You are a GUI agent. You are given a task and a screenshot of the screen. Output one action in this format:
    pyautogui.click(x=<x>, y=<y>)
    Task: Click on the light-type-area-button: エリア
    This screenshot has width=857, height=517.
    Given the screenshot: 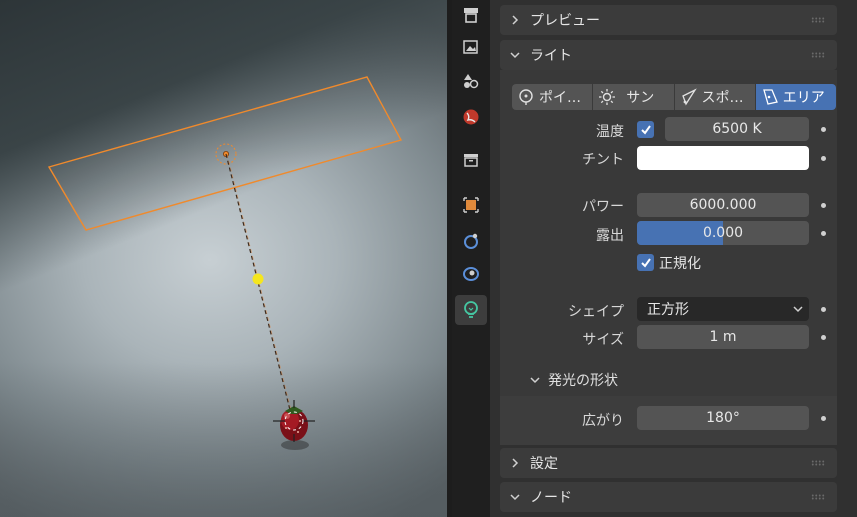 What is the action you would take?
    pyautogui.click(x=795, y=97)
    